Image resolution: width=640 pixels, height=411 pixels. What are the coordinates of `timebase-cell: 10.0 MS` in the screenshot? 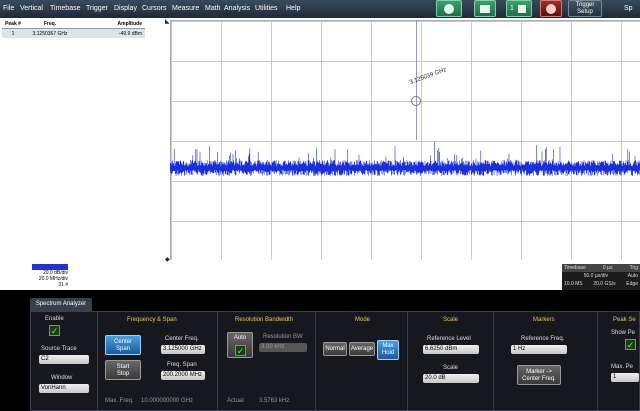 It's located at (573, 284).